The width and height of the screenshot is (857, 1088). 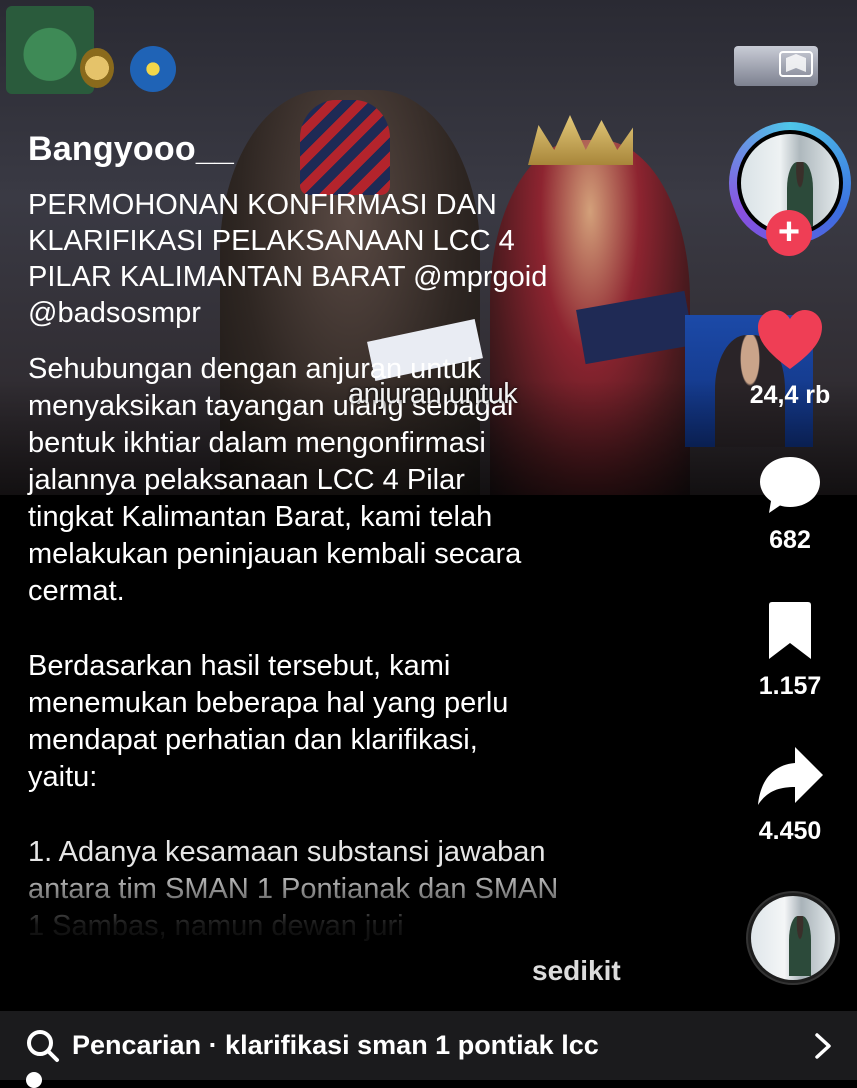 I want to click on caption-fade, so click(x=350, y=907).